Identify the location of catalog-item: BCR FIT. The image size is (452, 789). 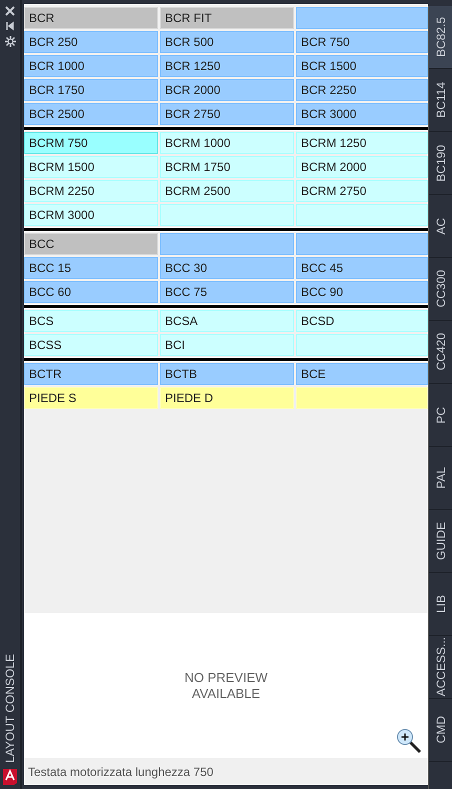
(227, 18).